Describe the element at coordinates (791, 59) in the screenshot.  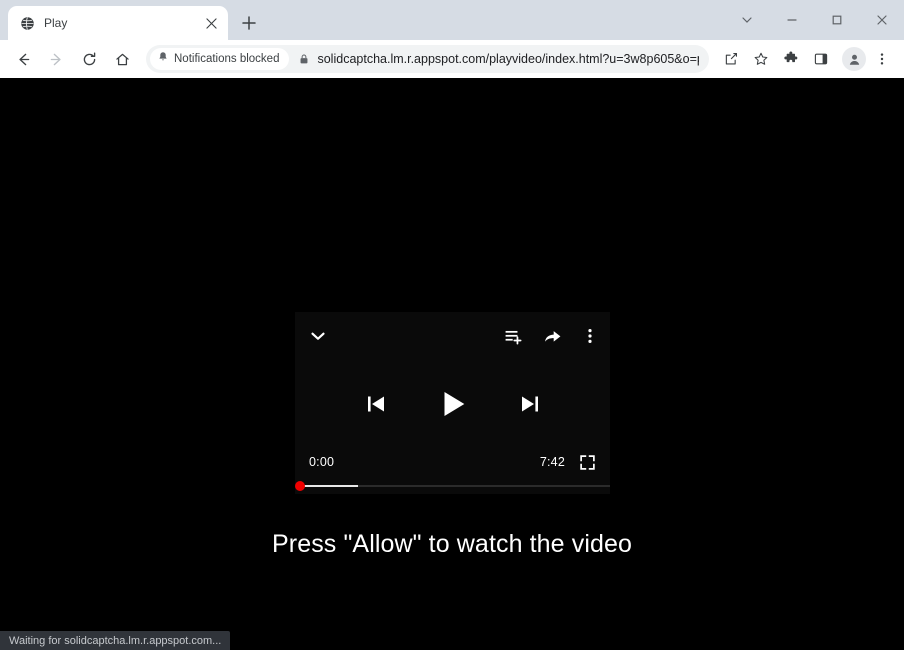
I see `extensions-puzzle-icon` at that location.